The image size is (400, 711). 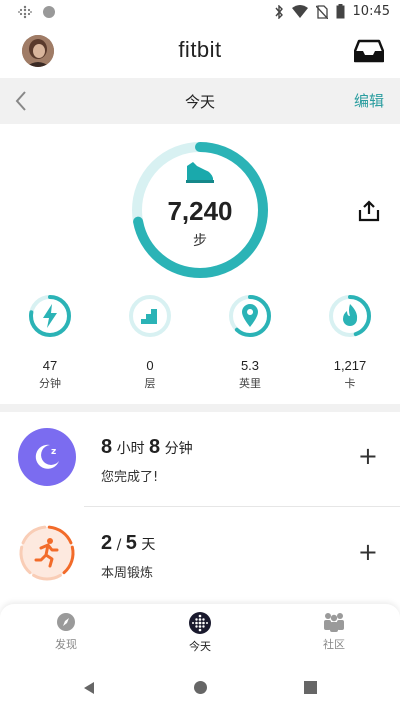 I want to click on distance-value: 5.3, so click(x=250, y=365).